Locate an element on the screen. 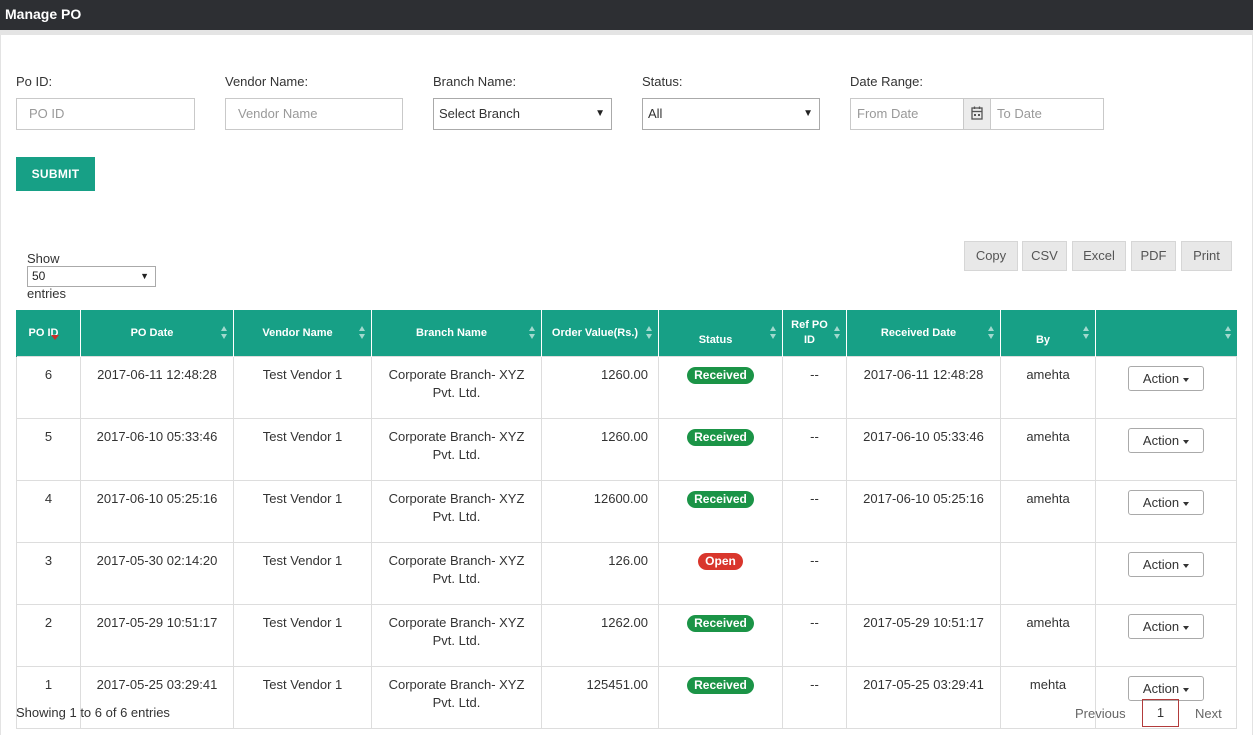 Image resolution: width=1253 pixels, height=736 pixels. cell-po-date: 2017-06-10 05:33:46 is located at coordinates (157, 449).